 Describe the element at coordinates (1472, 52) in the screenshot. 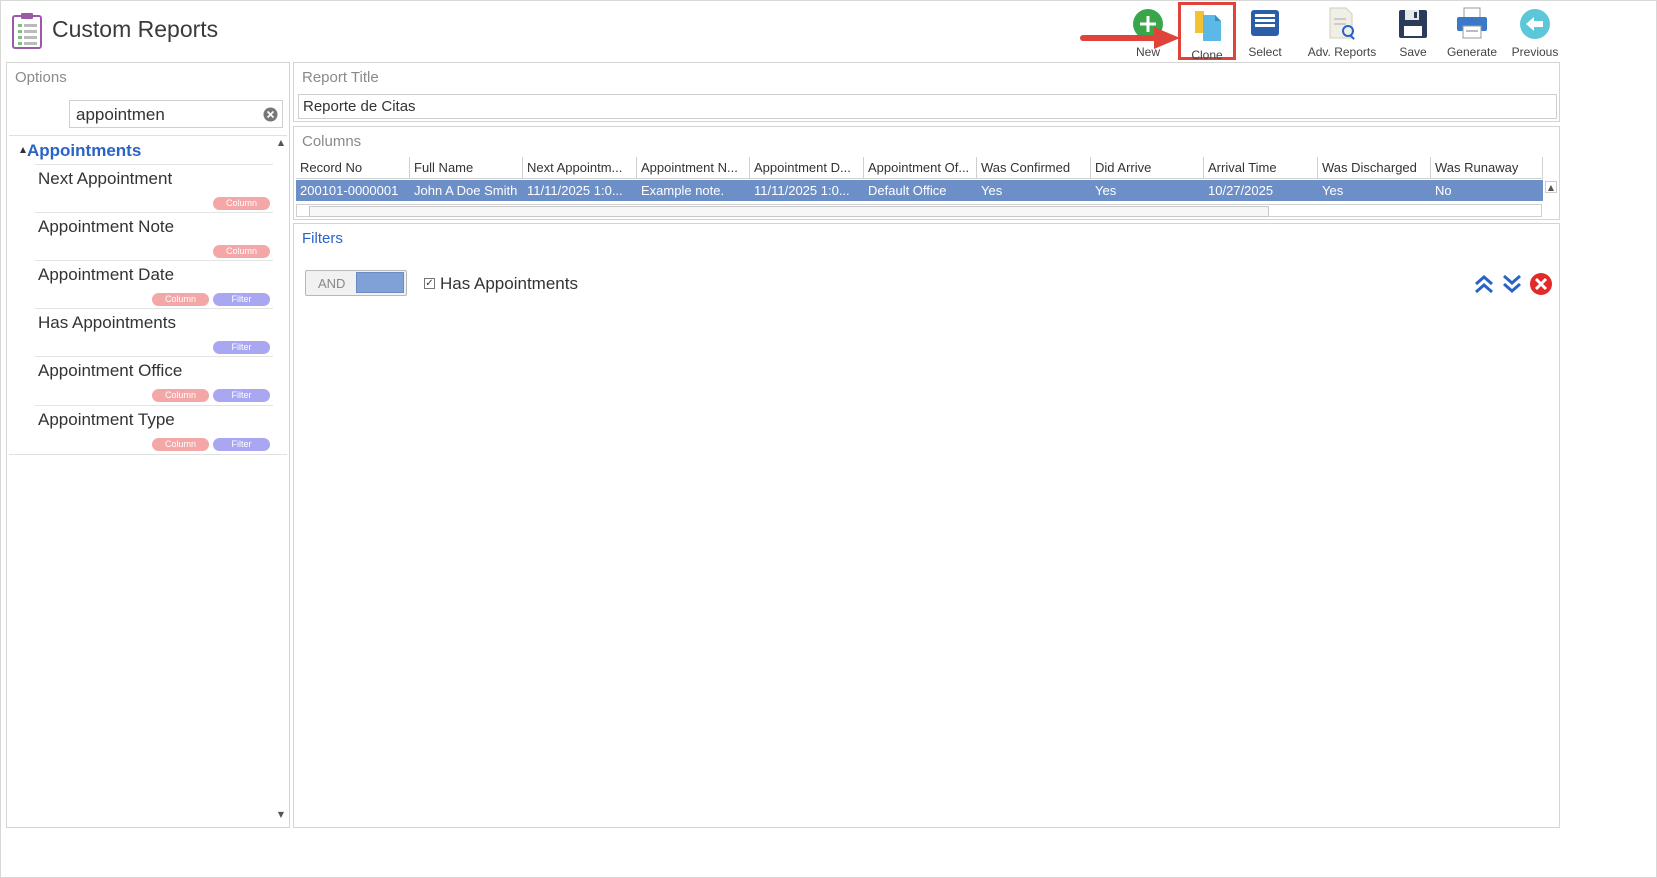

I see `generate-label: Generate` at that location.